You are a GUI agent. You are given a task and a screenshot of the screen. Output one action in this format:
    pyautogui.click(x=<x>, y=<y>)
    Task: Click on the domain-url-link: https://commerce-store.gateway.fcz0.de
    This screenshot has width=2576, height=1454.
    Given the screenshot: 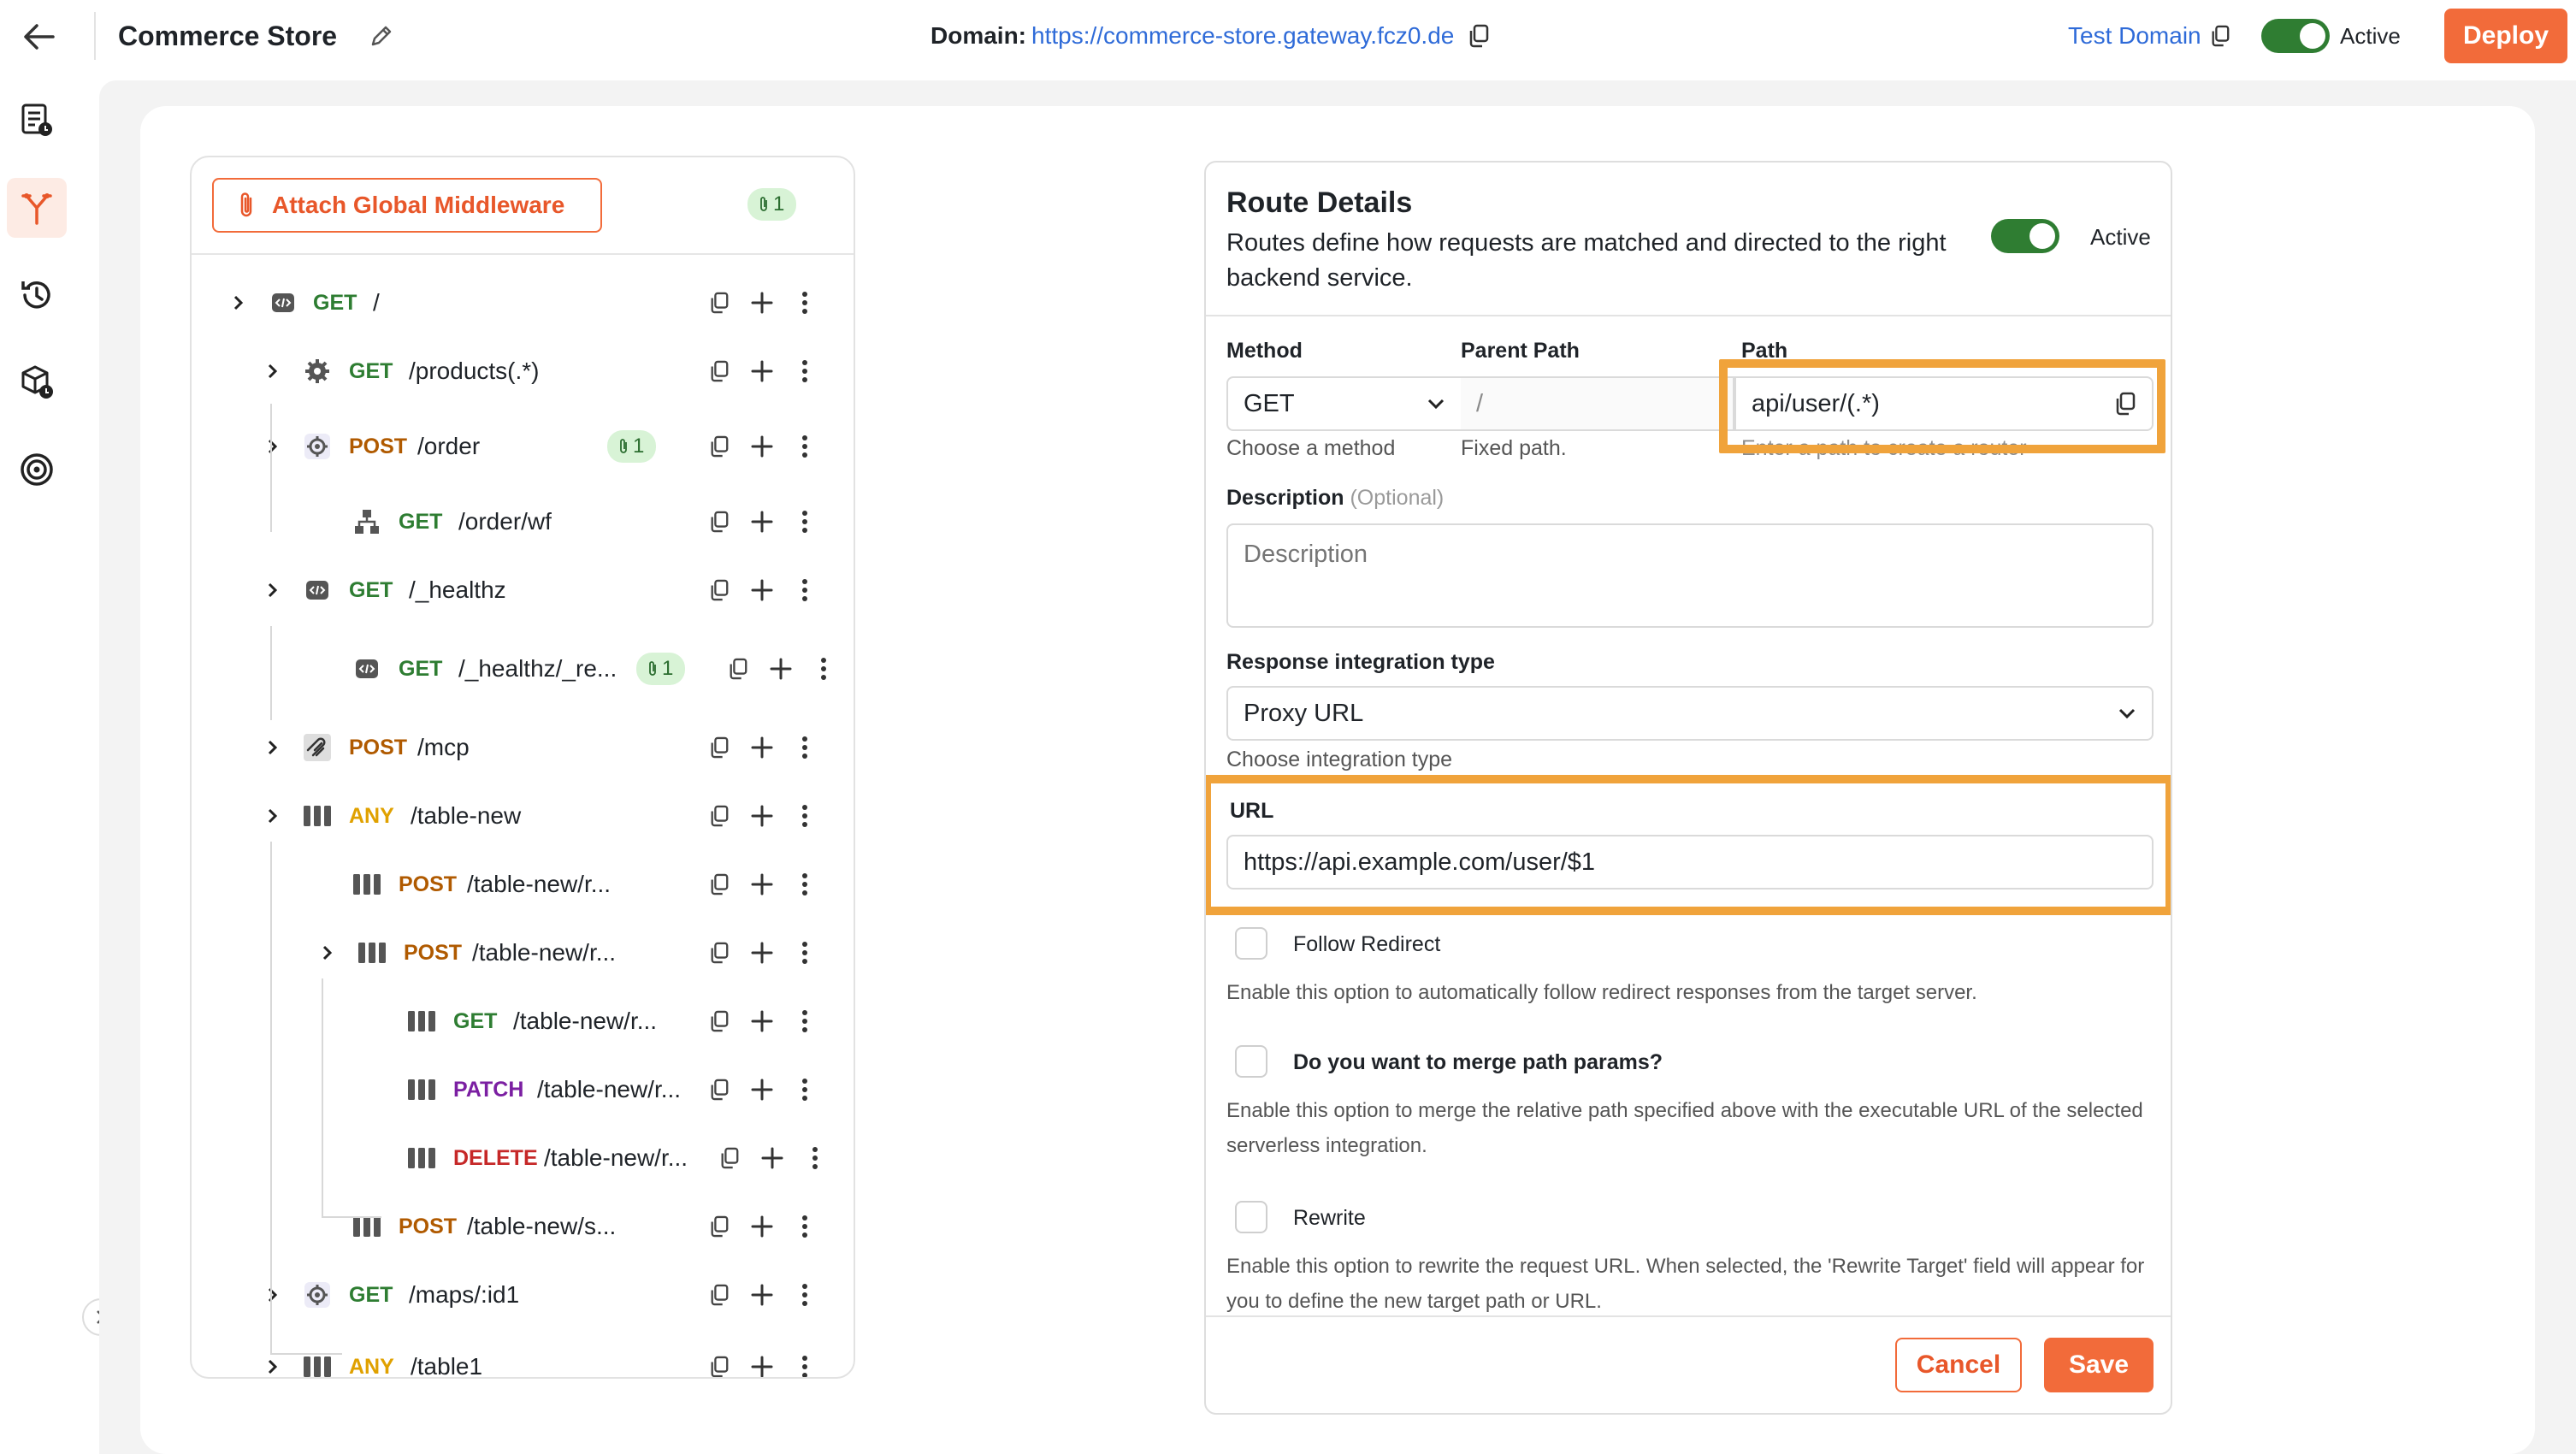 What is the action you would take?
    pyautogui.click(x=1242, y=36)
    